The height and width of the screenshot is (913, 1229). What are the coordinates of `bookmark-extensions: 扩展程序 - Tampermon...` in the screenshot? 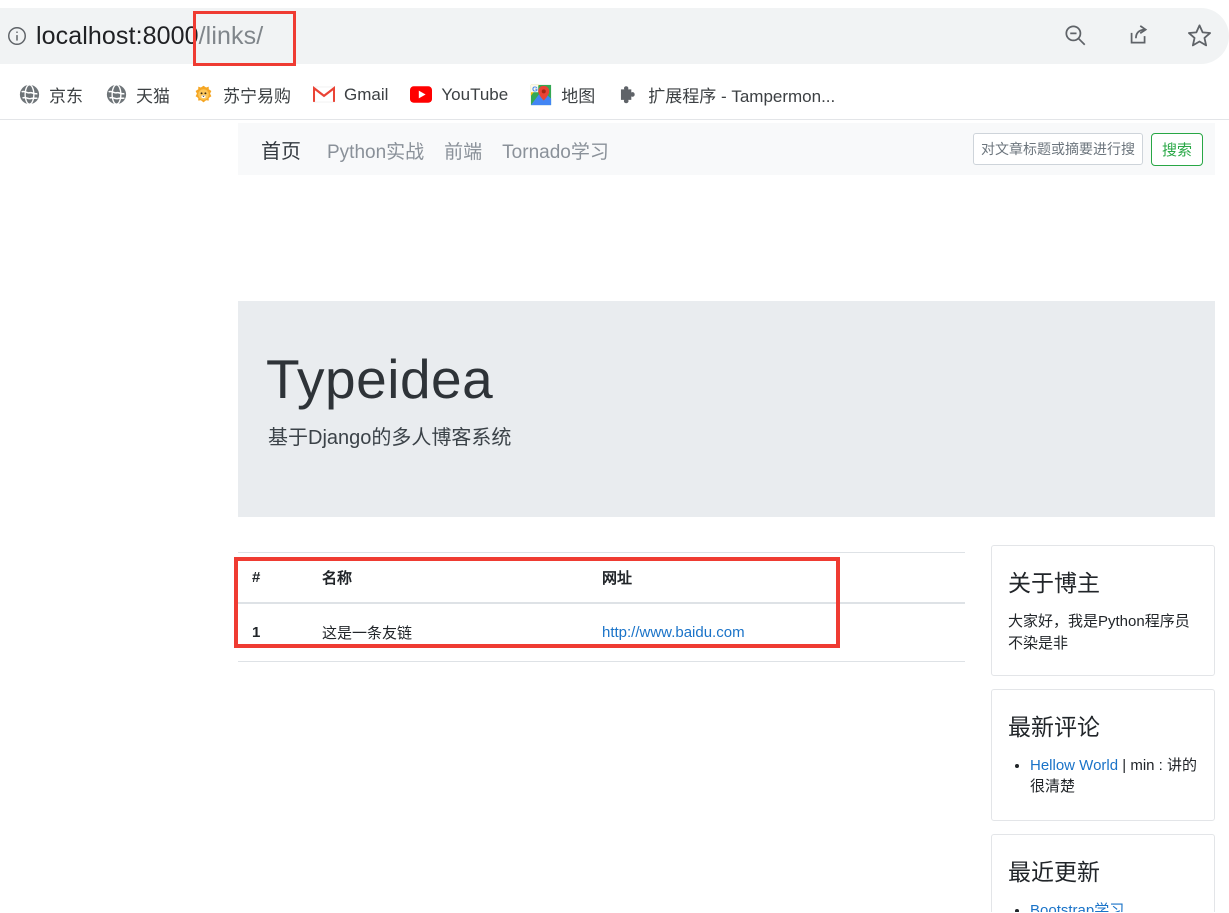 It's located at (726, 94).